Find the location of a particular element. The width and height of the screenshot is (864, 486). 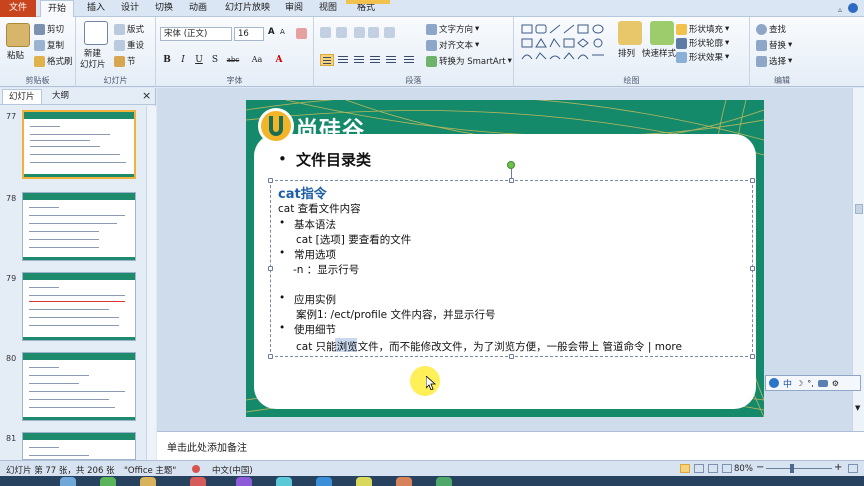

tab-file: 文件 is located at coordinates (18, 8).